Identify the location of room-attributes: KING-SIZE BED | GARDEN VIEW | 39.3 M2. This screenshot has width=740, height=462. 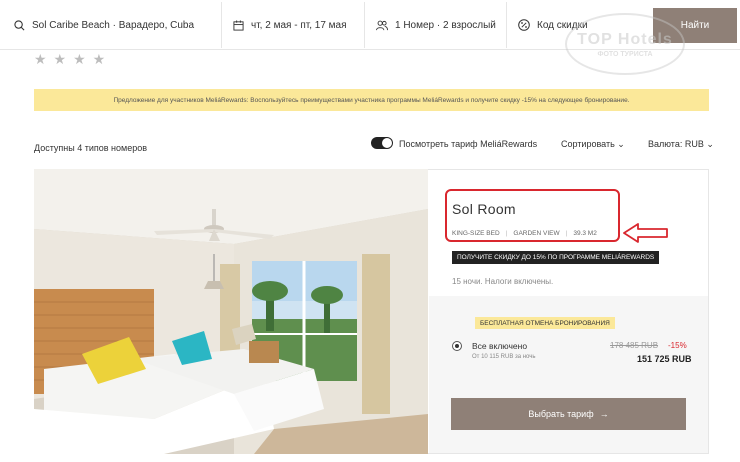
(524, 233).